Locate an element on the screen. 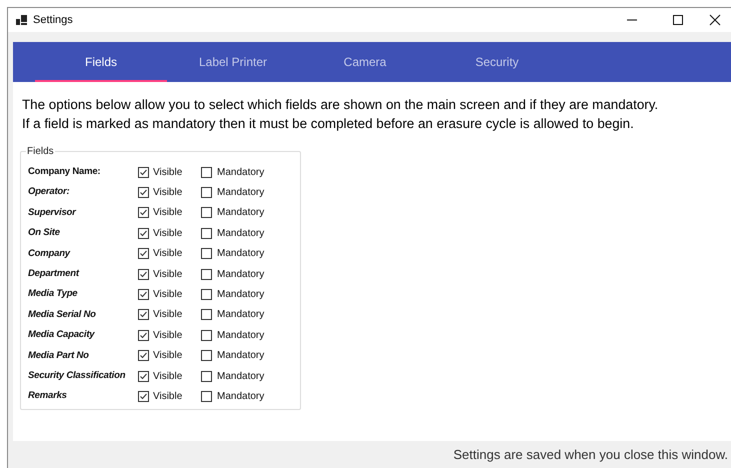 This screenshot has width=731, height=468. tab: Security is located at coordinates (497, 62).